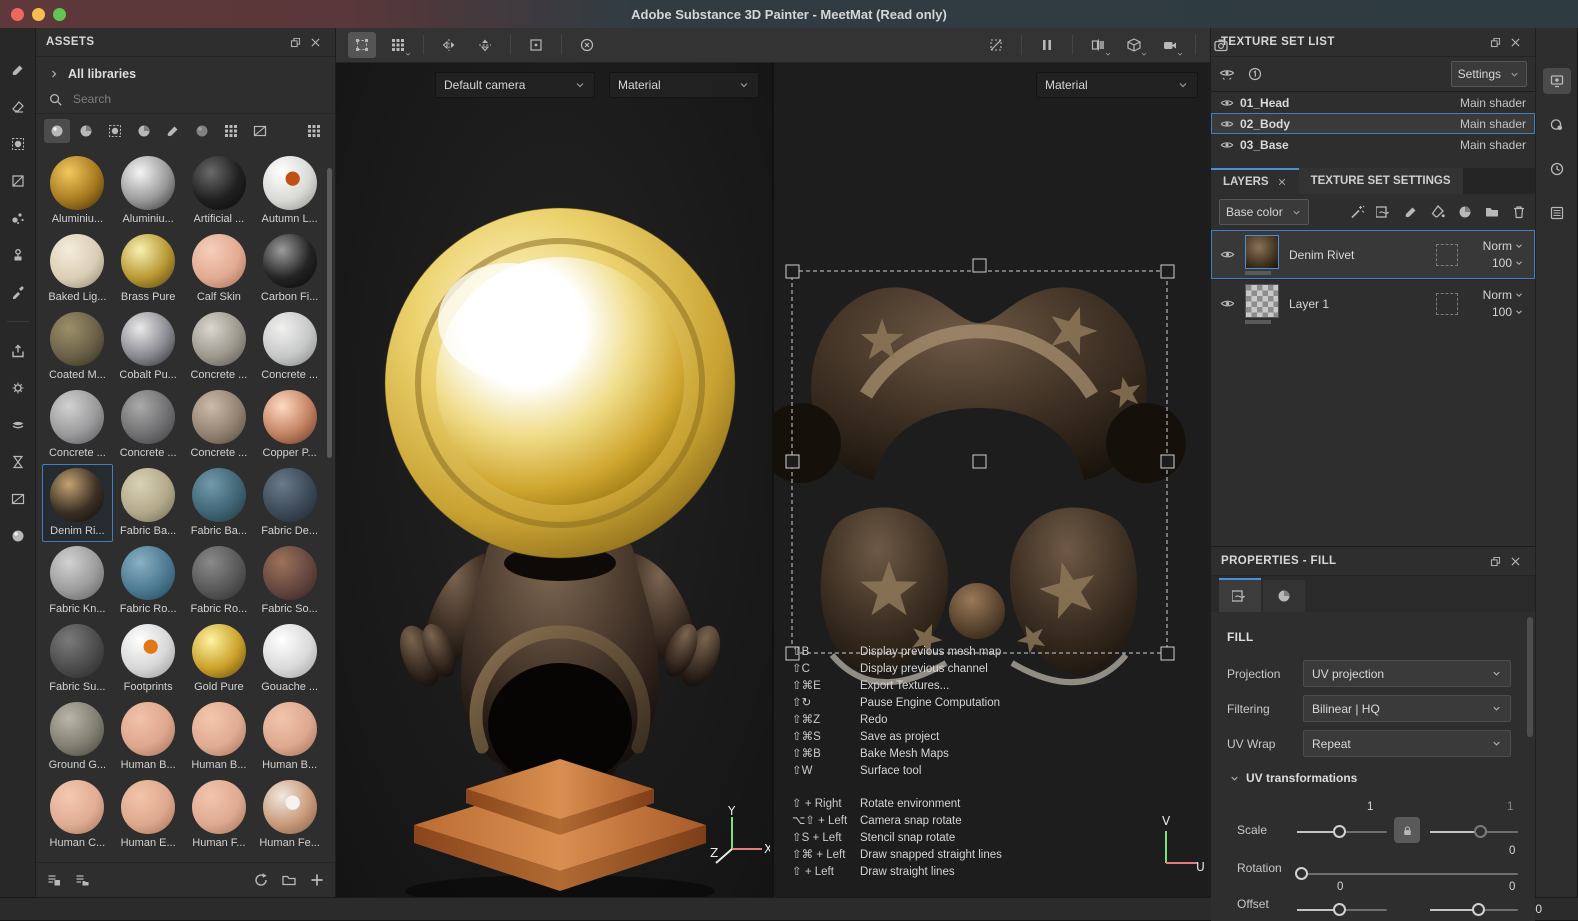 Image resolution: width=1578 pixels, height=921 pixels. Describe the element at coordinates (1373, 254) in the screenshot. I see `layer-row: Denim Rivet Norm 100` at that location.